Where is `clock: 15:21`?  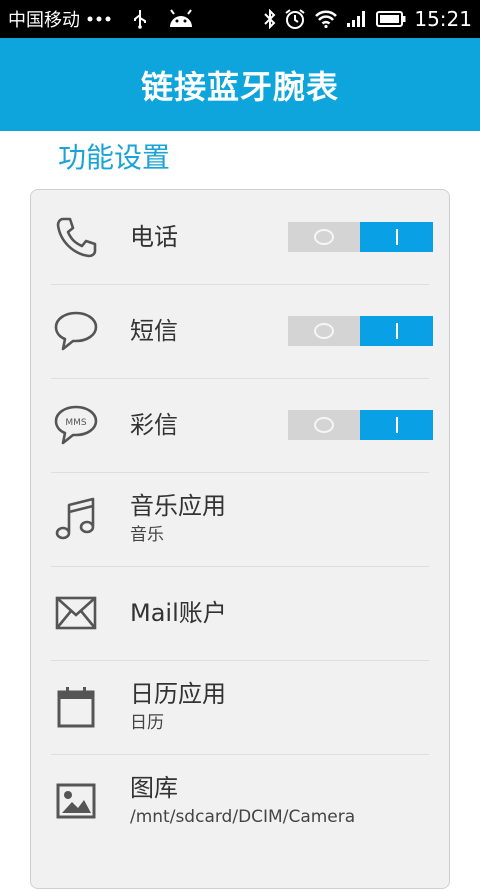
clock: 15:21 is located at coordinates (443, 19).